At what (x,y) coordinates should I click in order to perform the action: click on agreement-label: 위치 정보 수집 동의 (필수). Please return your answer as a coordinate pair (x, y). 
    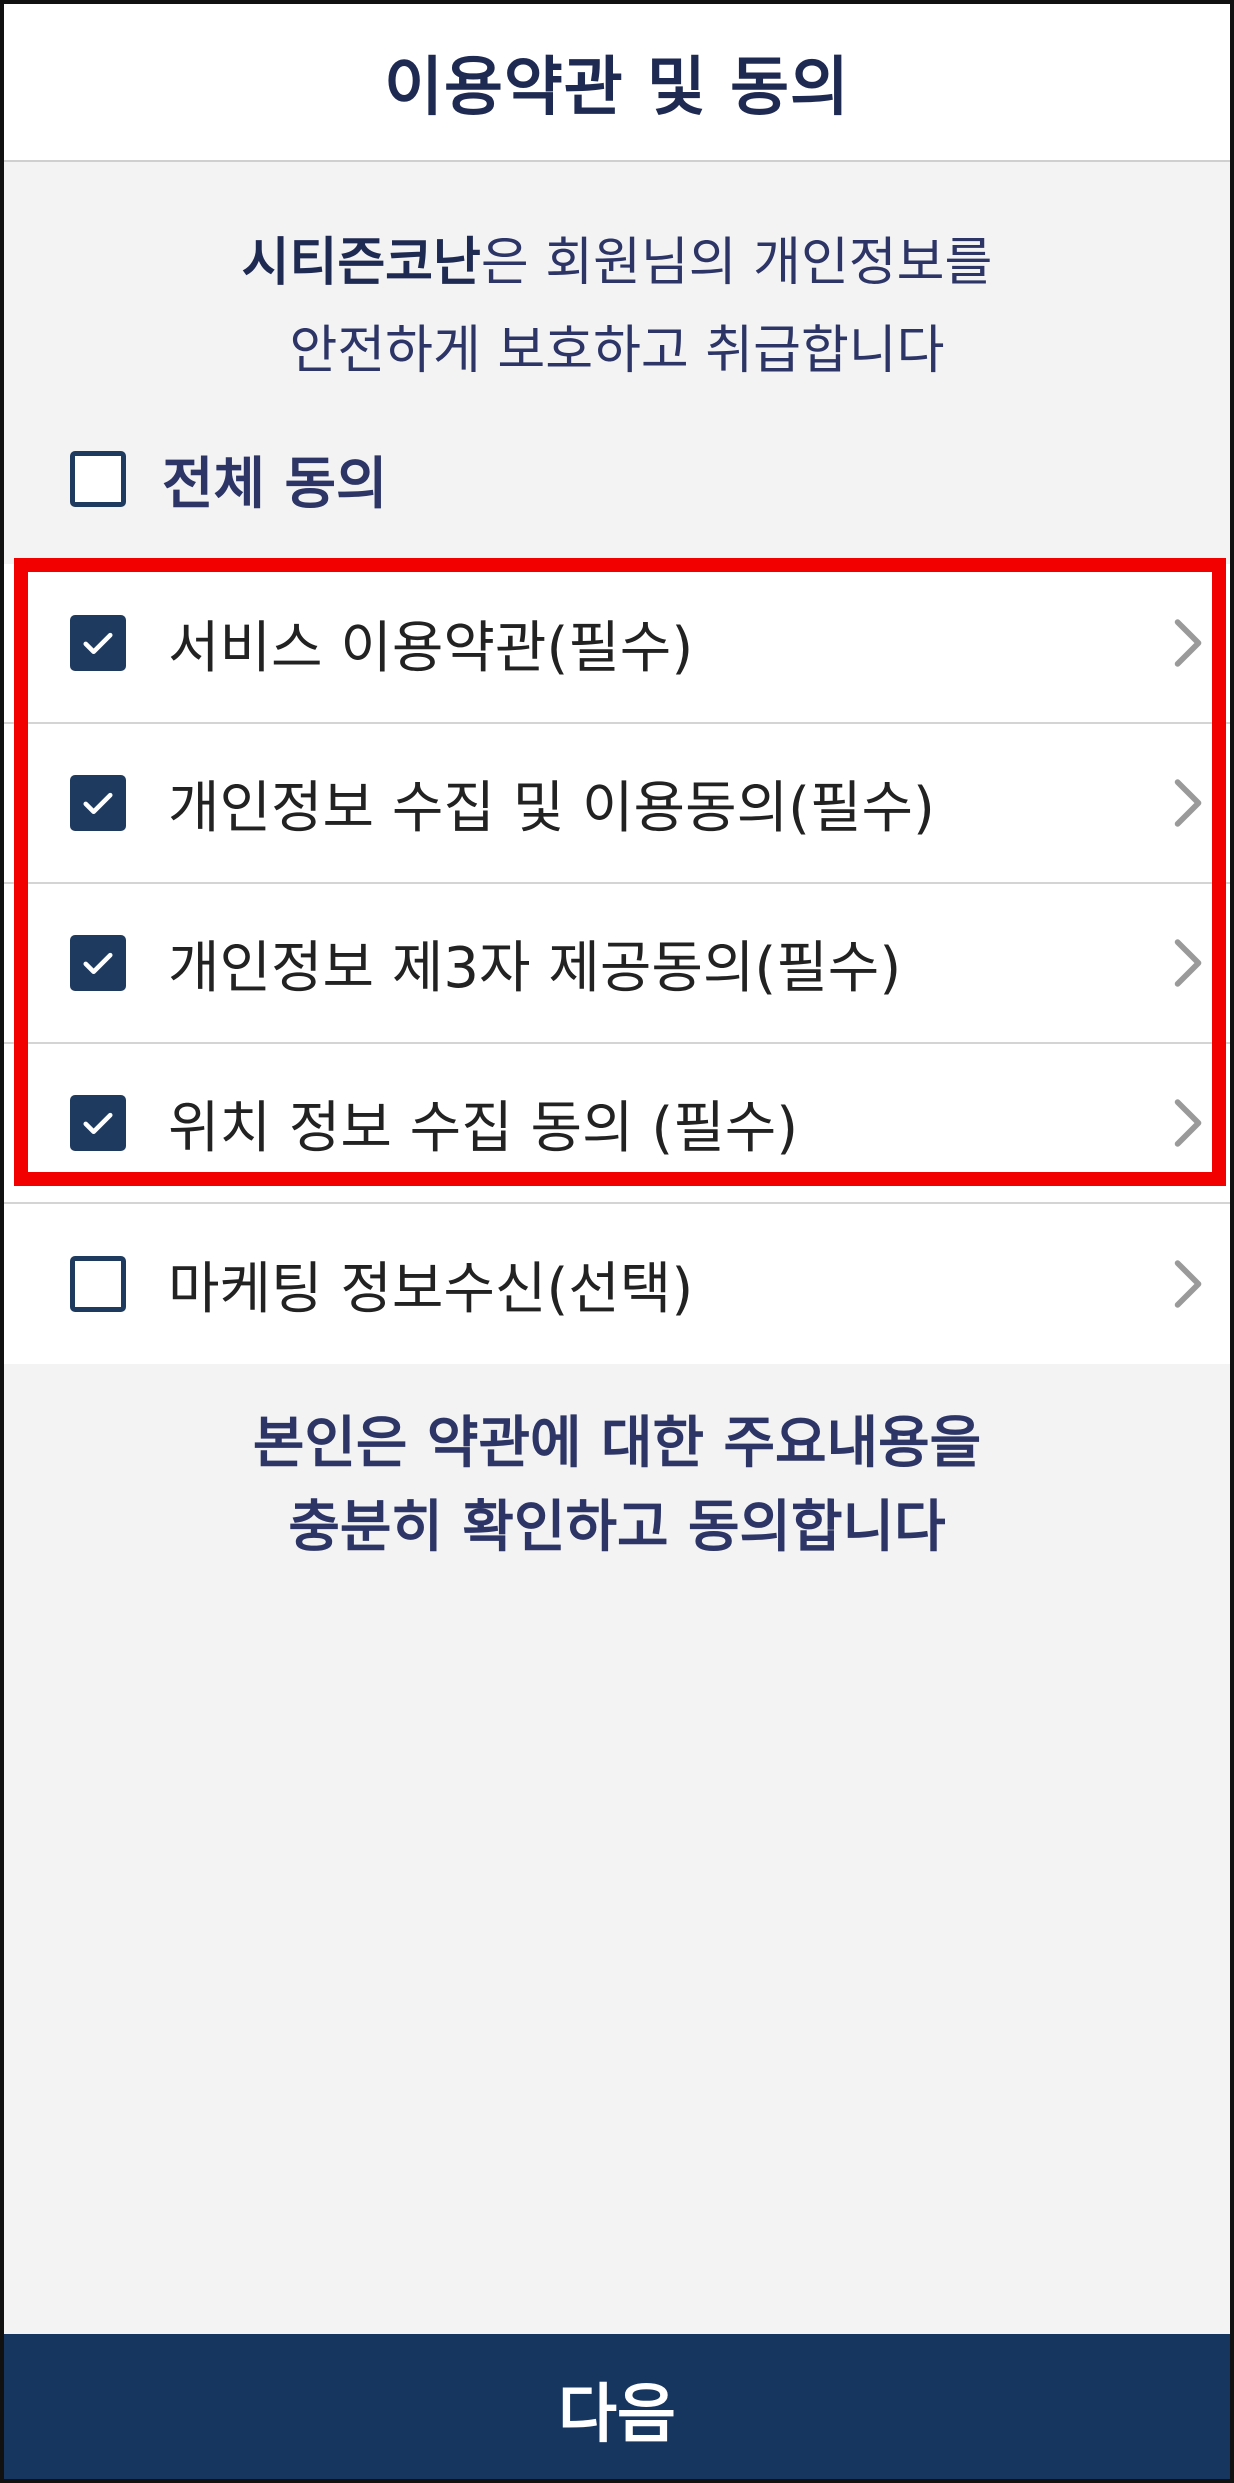
    Looking at the image, I should click on (483, 1128).